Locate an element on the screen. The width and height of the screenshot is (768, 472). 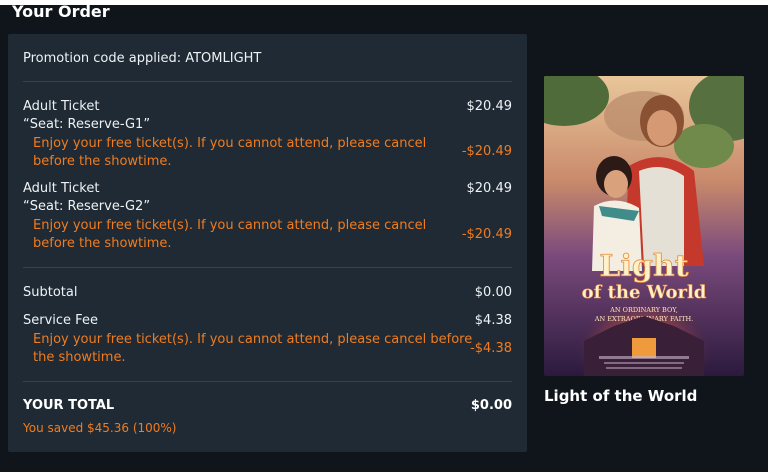
savings-text: You saved $45.36 (100%) is located at coordinates (100, 428).